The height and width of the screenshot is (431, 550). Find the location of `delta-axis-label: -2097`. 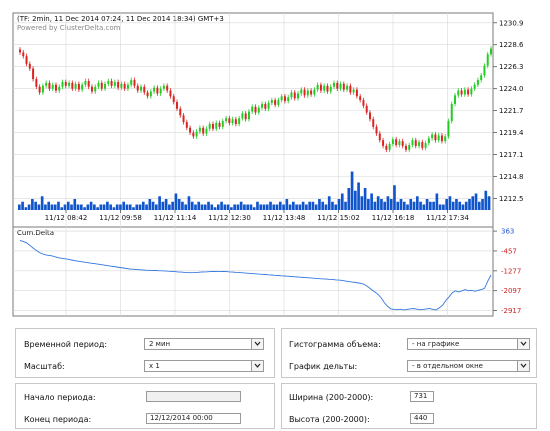

delta-axis-label: -2097 is located at coordinates (511, 291).